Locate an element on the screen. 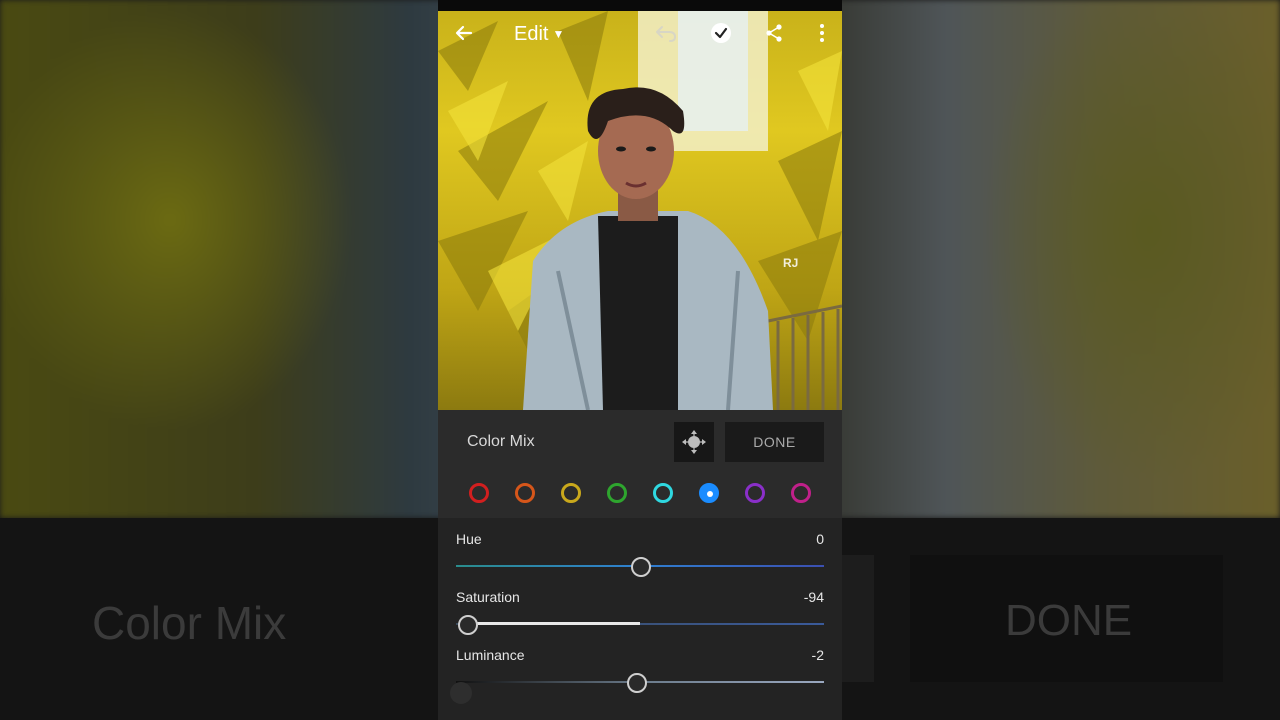 This screenshot has width=1280, height=720. swatch-yellow is located at coordinates (571, 493).